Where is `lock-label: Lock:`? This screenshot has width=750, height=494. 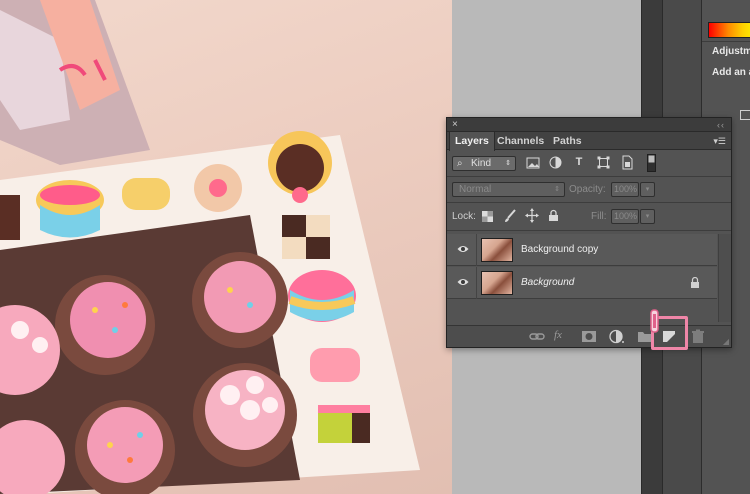 lock-label: Lock: is located at coordinates (464, 216).